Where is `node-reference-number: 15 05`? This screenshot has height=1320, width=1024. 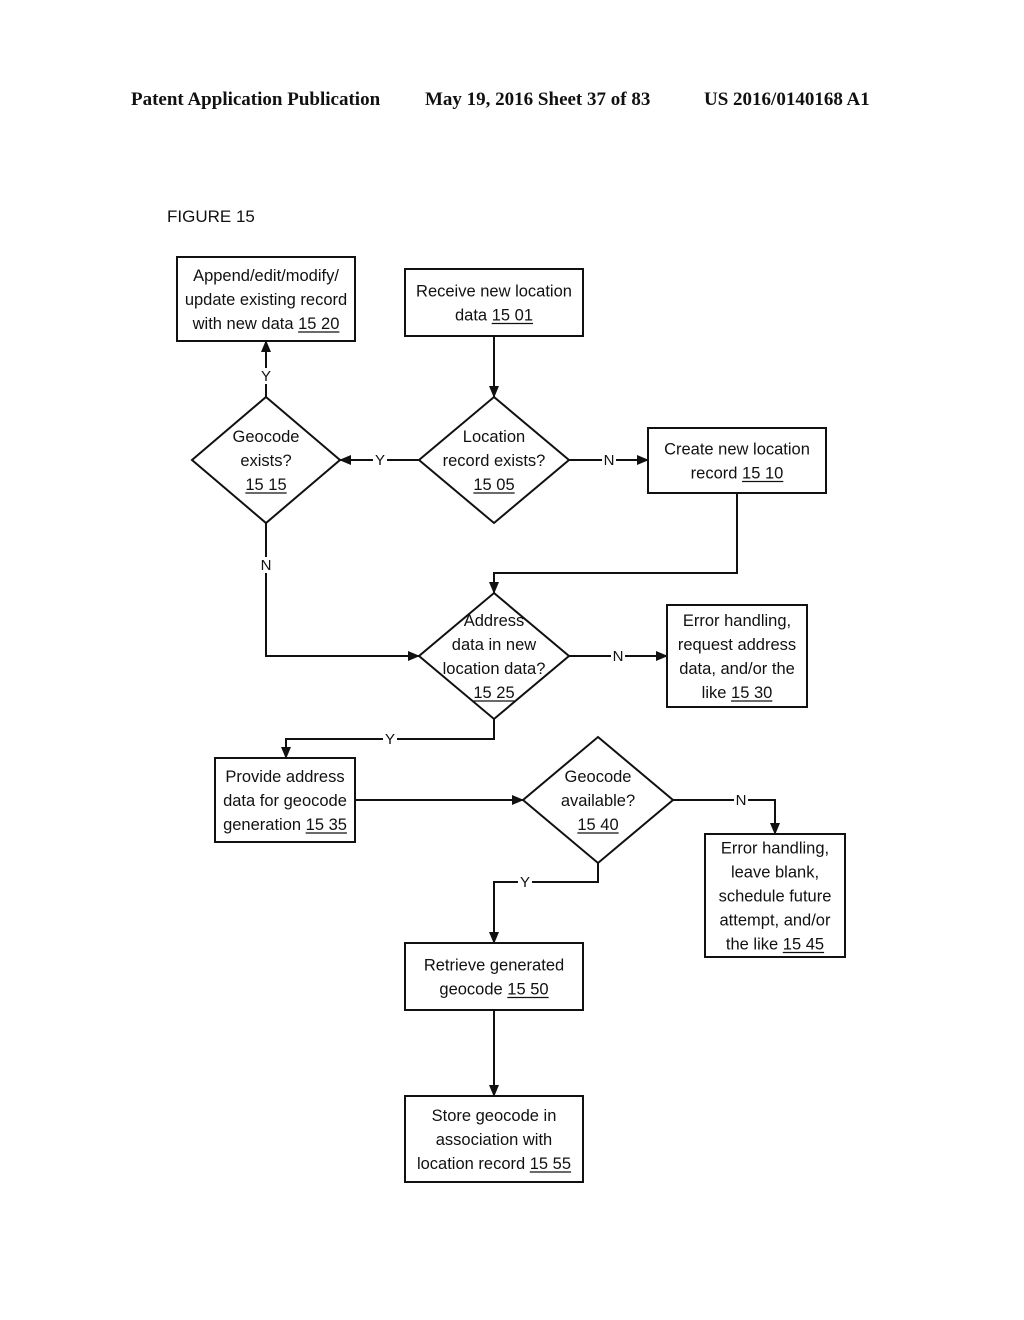 node-reference-number: 15 05 is located at coordinates (493, 485).